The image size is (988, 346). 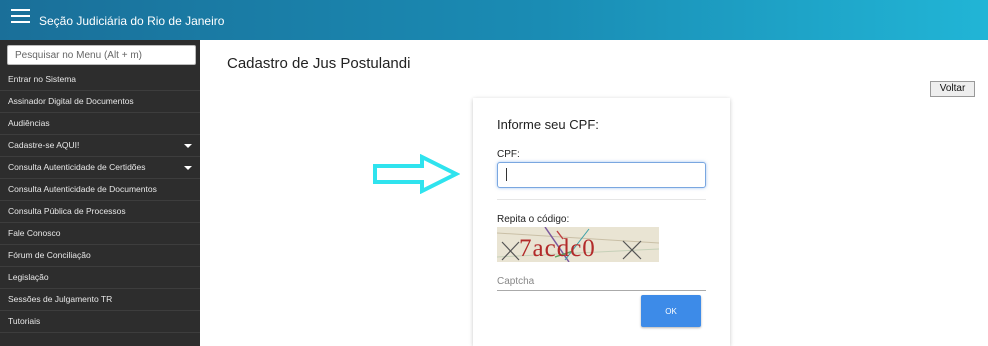 What do you see at coordinates (49, 255) in the screenshot?
I see `sidebar-item-label: Fórum de Conciliação` at bounding box center [49, 255].